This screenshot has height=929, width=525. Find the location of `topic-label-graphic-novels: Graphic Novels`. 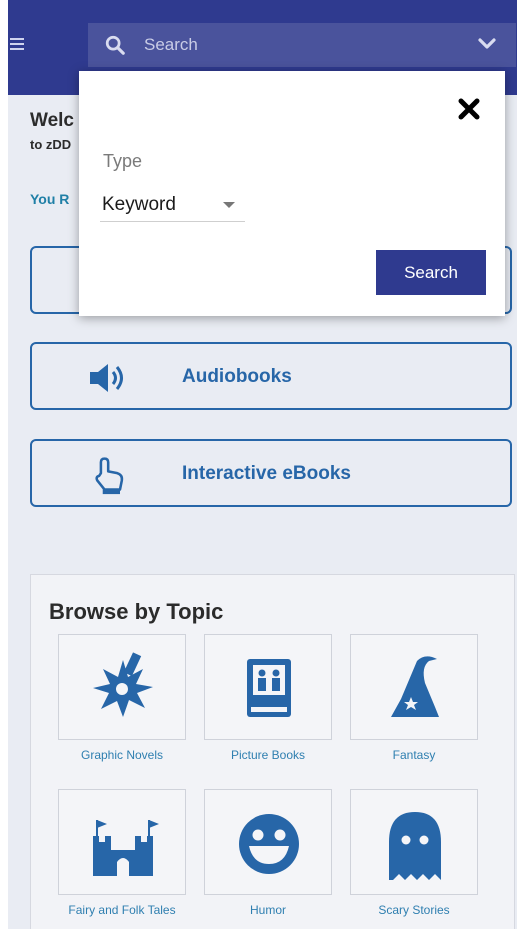

topic-label-graphic-novels: Graphic Novels is located at coordinates (122, 755).